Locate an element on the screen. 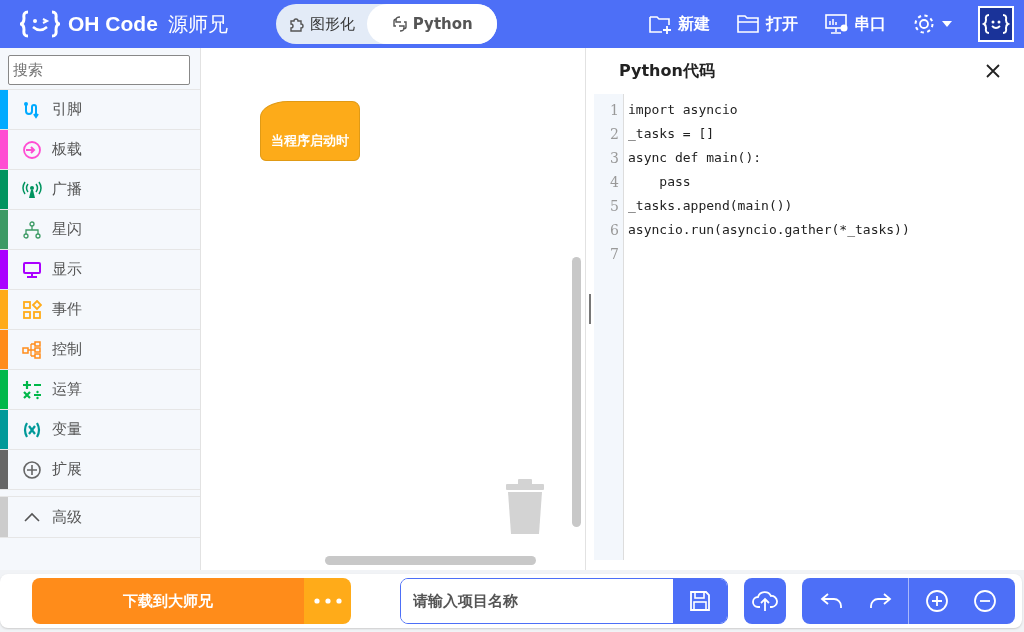 This screenshot has width=1024, height=632. mode-tab: 图形化 is located at coordinates (321, 24).